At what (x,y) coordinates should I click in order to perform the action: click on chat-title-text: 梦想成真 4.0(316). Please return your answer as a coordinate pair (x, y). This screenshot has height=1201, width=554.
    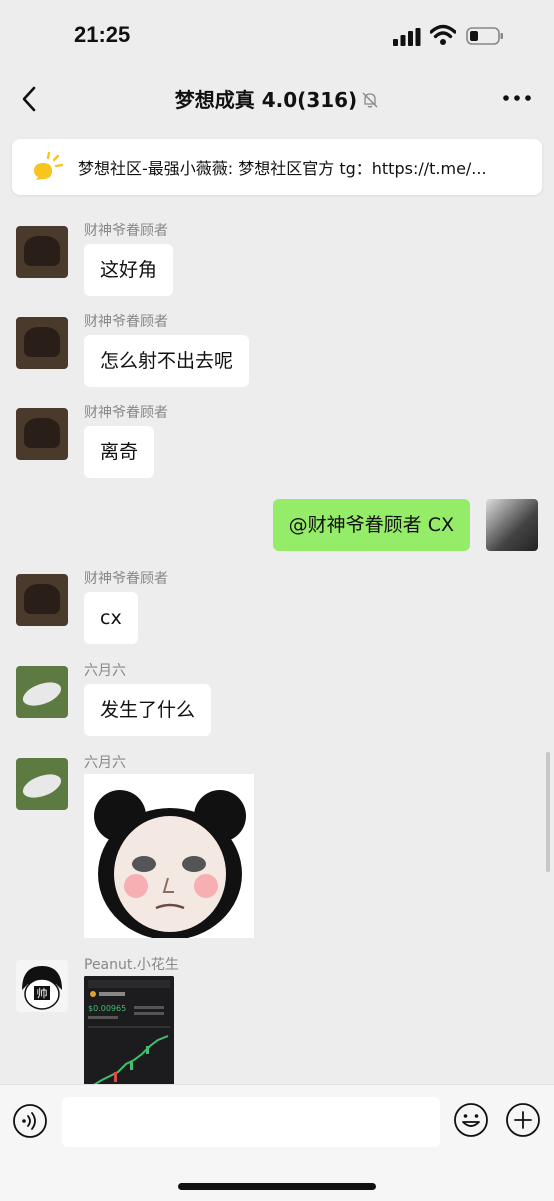
    Looking at the image, I should click on (266, 100).